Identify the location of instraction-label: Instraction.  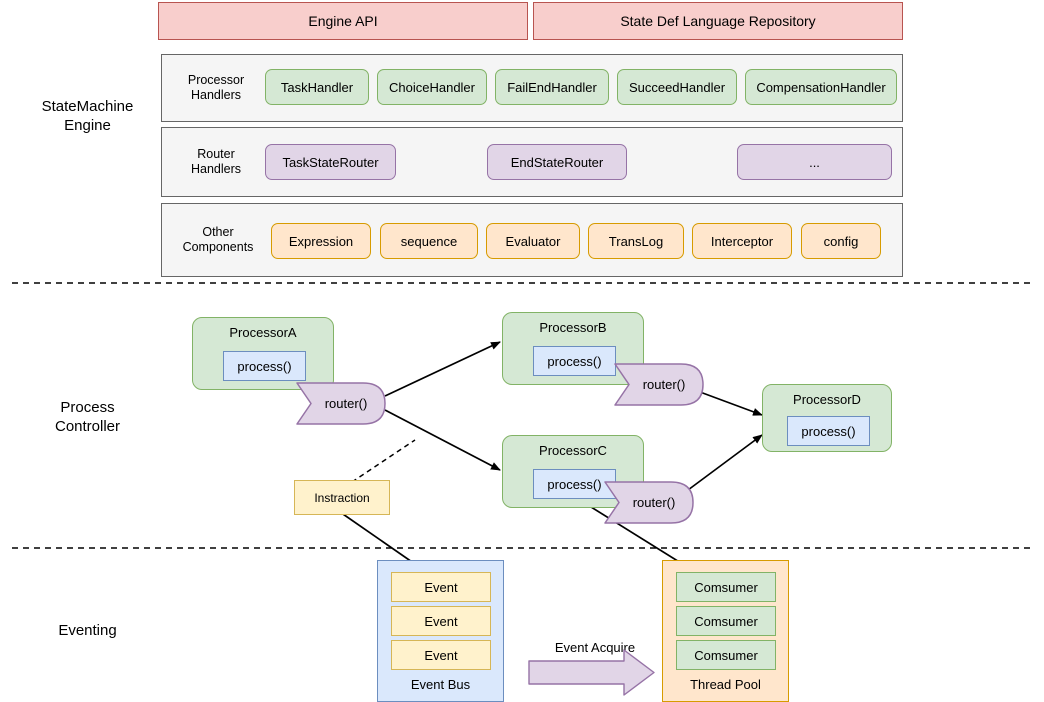
(342, 497).